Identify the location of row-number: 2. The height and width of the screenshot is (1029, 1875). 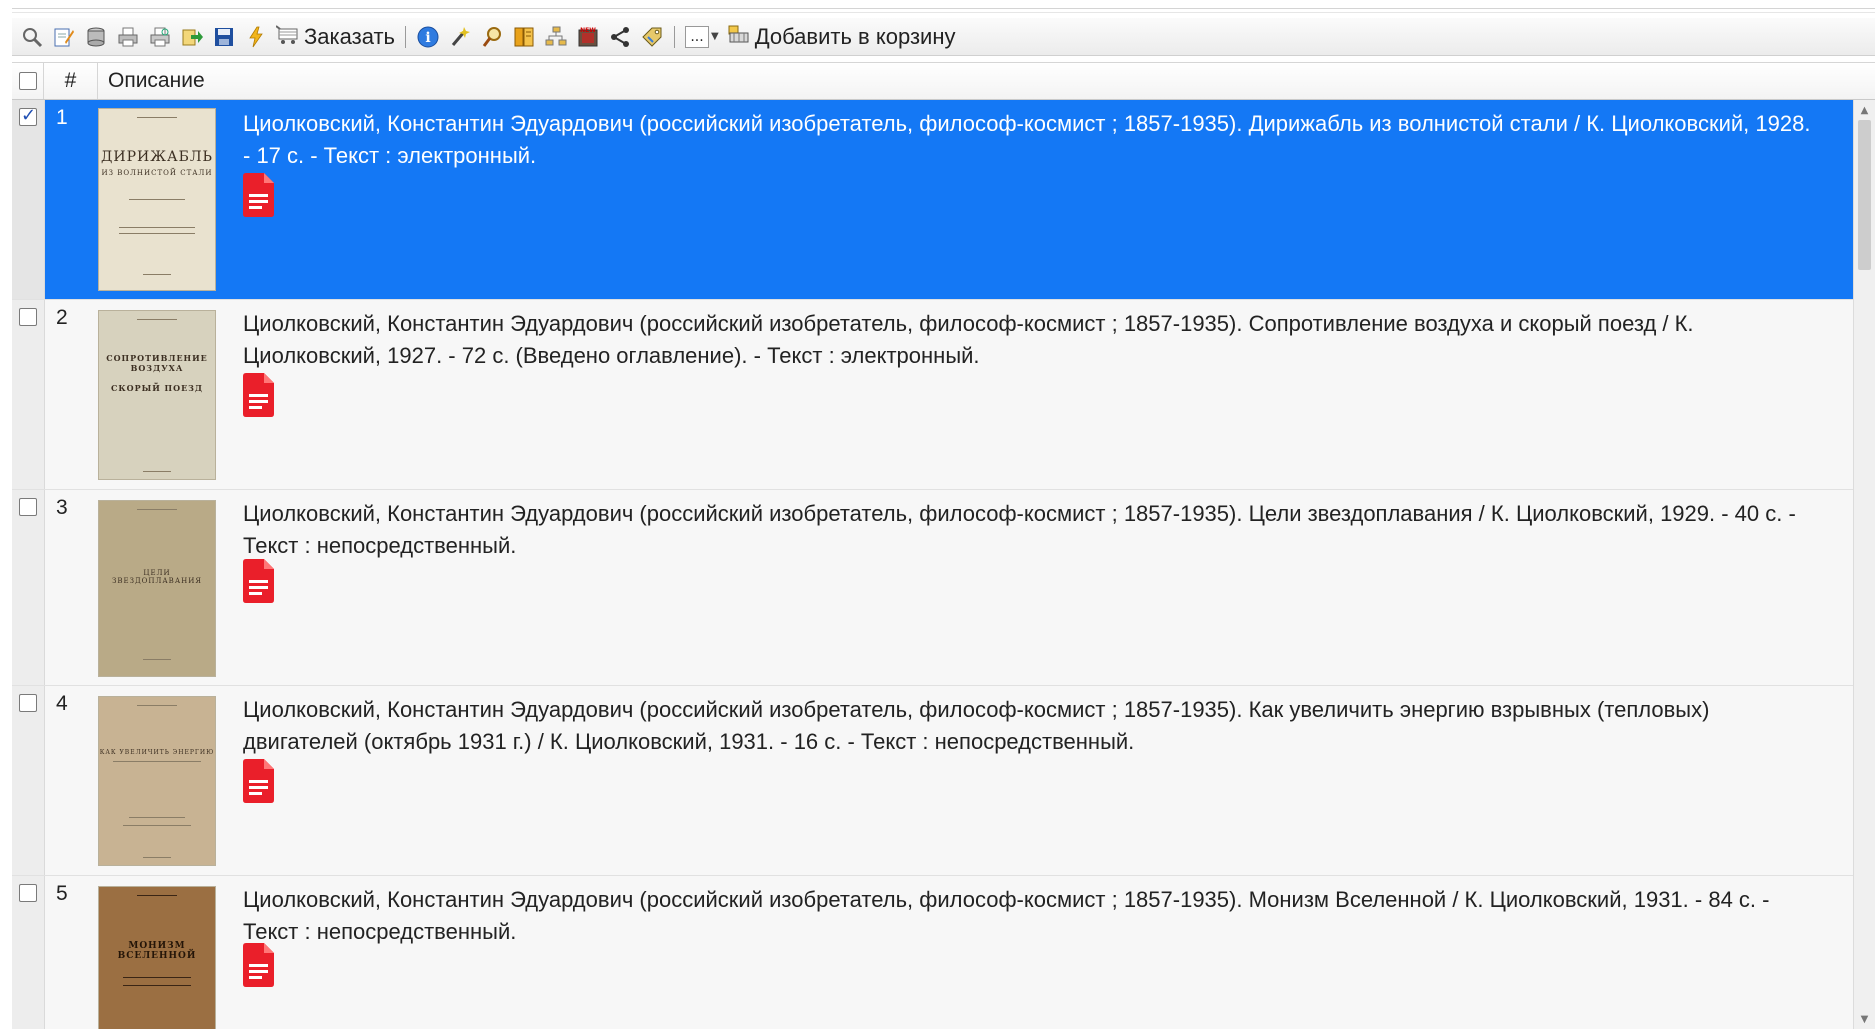
(62, 317).